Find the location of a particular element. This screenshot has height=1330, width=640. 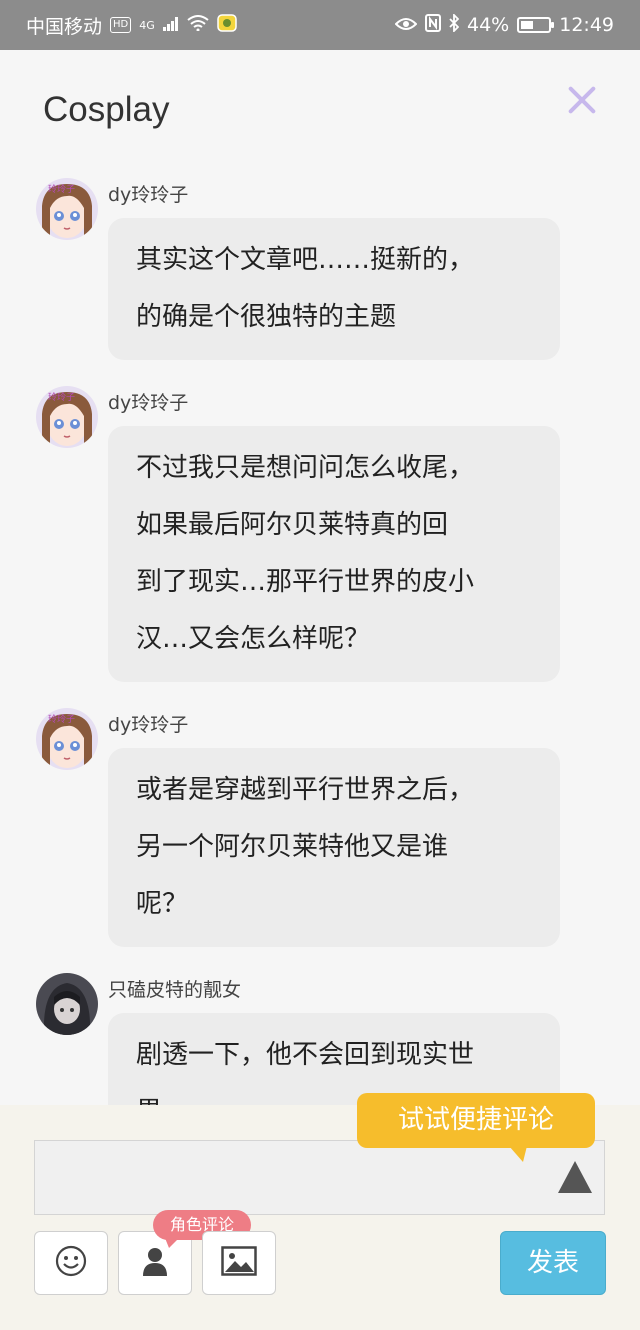

quick-comment-button: 试试便捷评论 is located at coordinates (476, 1127).